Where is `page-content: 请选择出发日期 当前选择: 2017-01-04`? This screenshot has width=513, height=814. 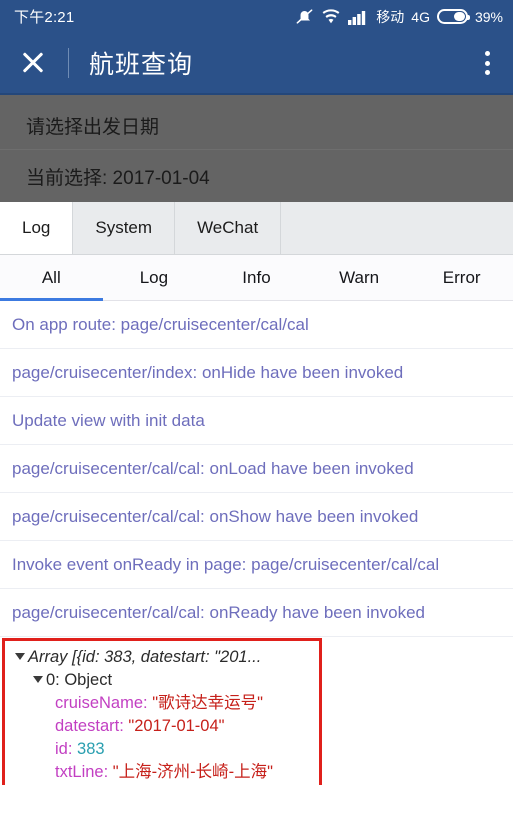
page-content: 请选择出发日期 当前选择: 2017-01-04 is located at coordinates (256, 148).